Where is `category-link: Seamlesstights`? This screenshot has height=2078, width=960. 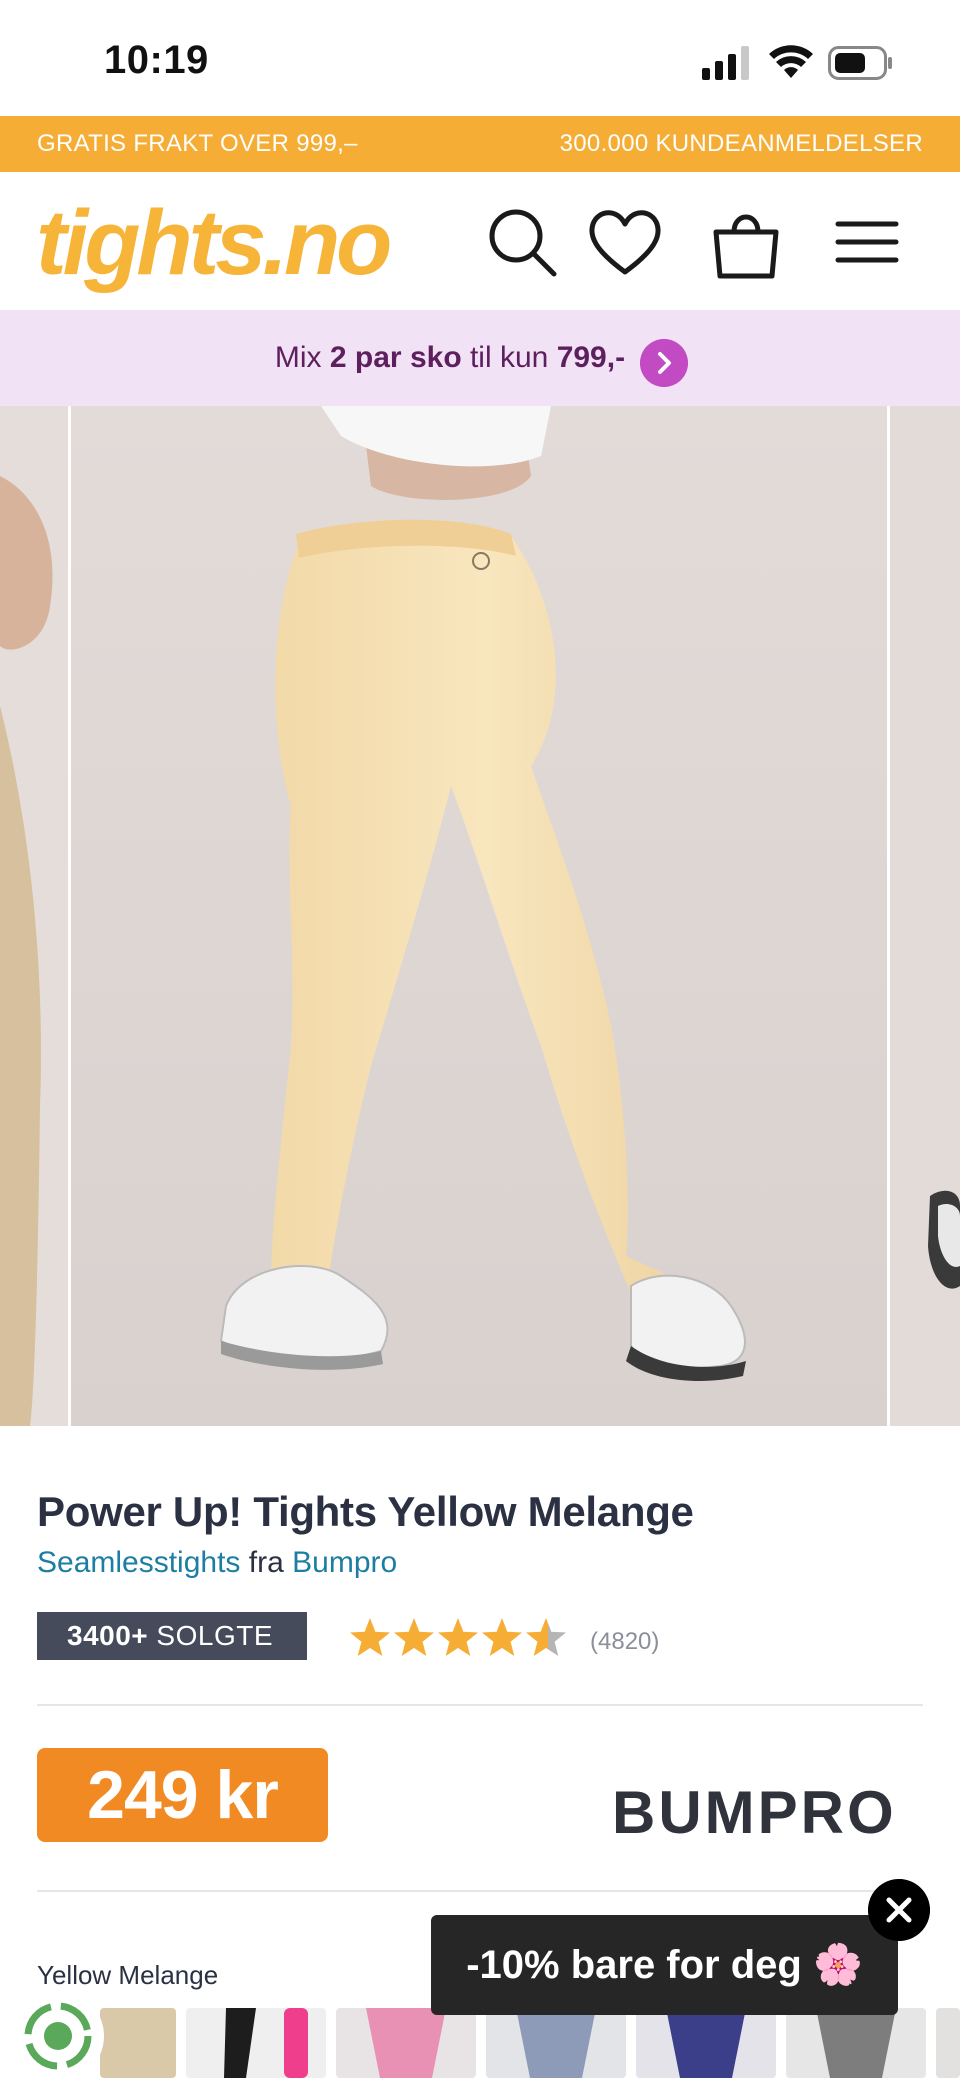
category-link: Seamlesstights is located at coordinates (138, 1562).